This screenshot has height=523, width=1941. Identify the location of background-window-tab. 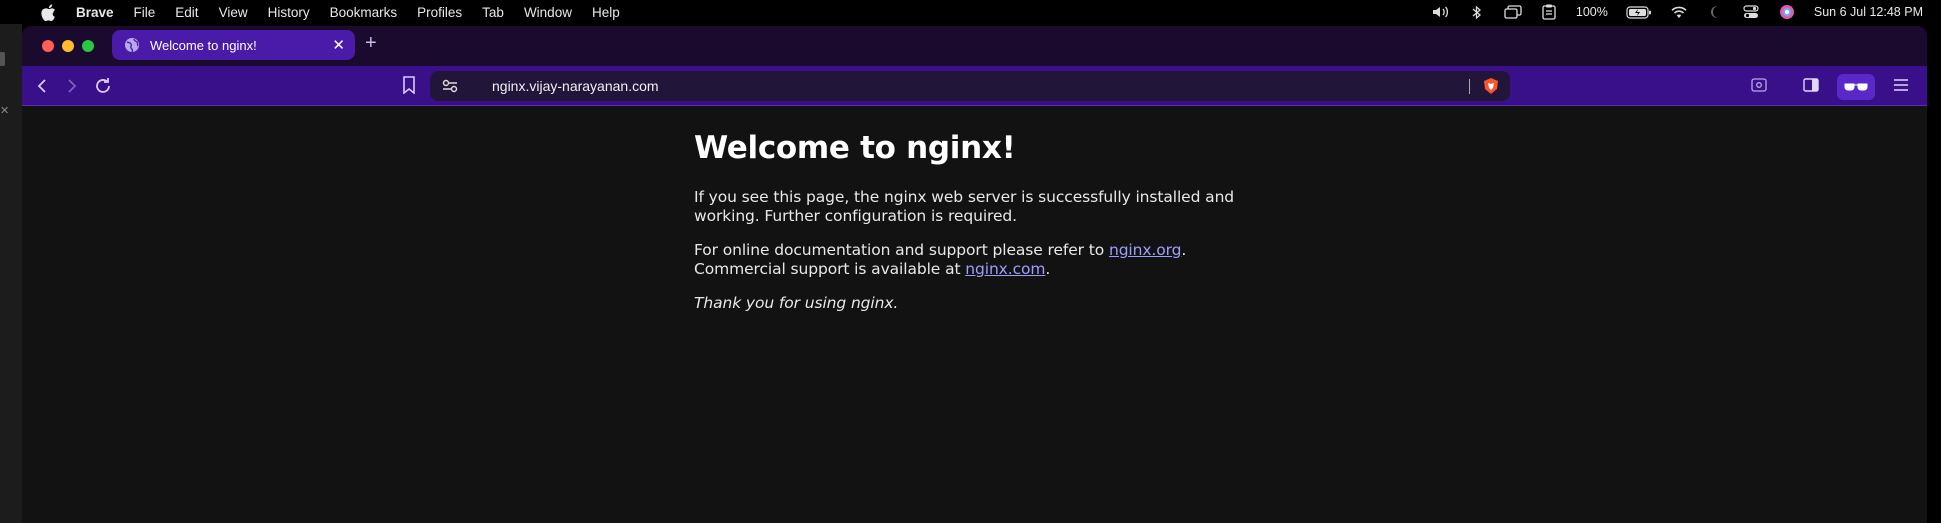
(2, 59).